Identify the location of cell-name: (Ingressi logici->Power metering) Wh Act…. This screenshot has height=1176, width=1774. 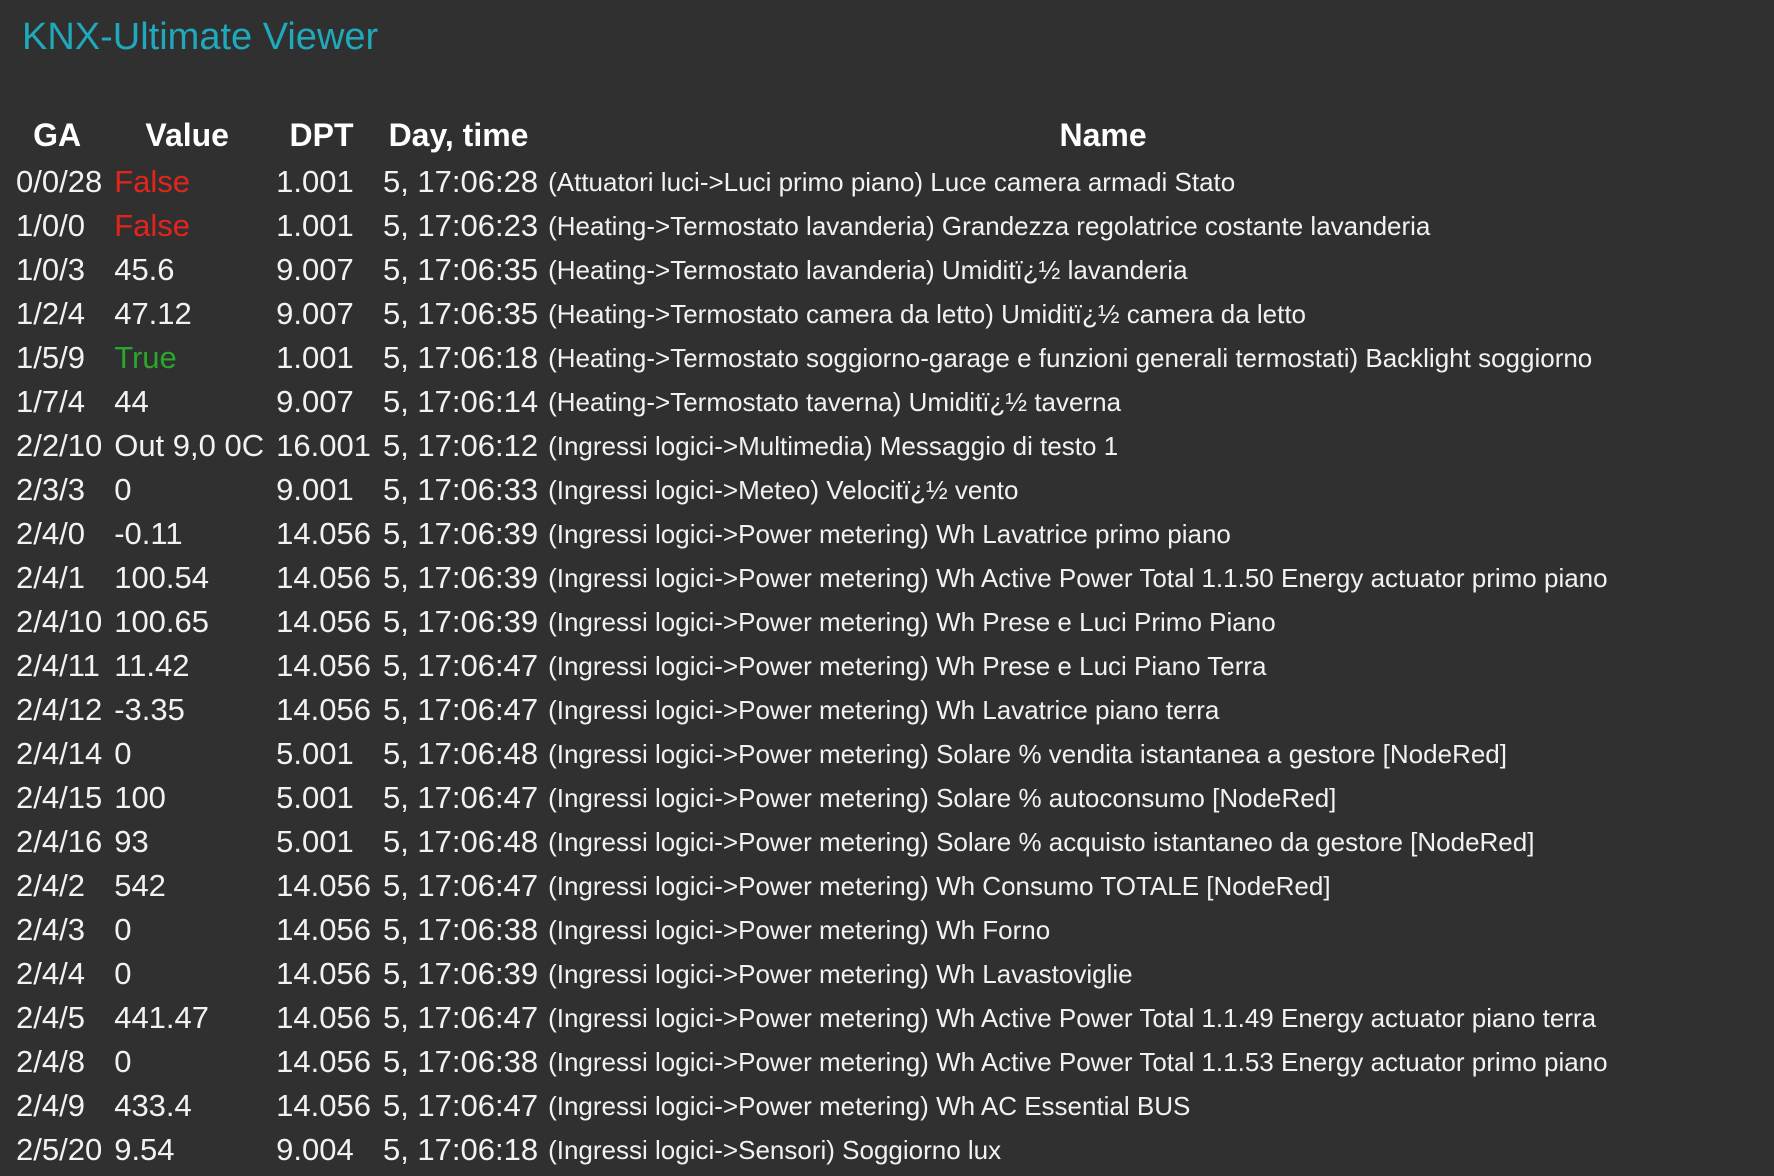
(1078, 1061).